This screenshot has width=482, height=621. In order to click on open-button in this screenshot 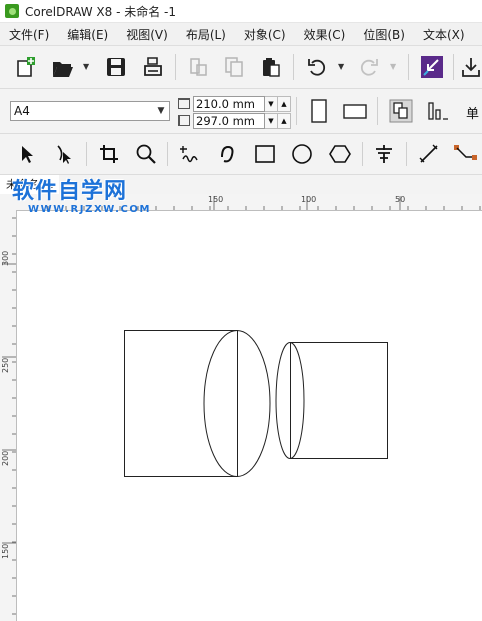, I will do `click(63, 67)`.